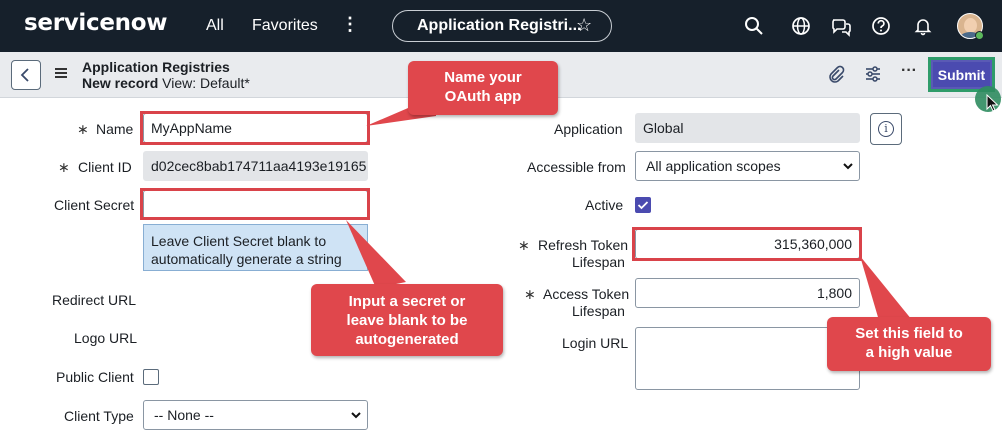 Image resolution: width=1002 pixels, height=435 pixels. I want to click on chevron-left-icon, so click(24, 75).